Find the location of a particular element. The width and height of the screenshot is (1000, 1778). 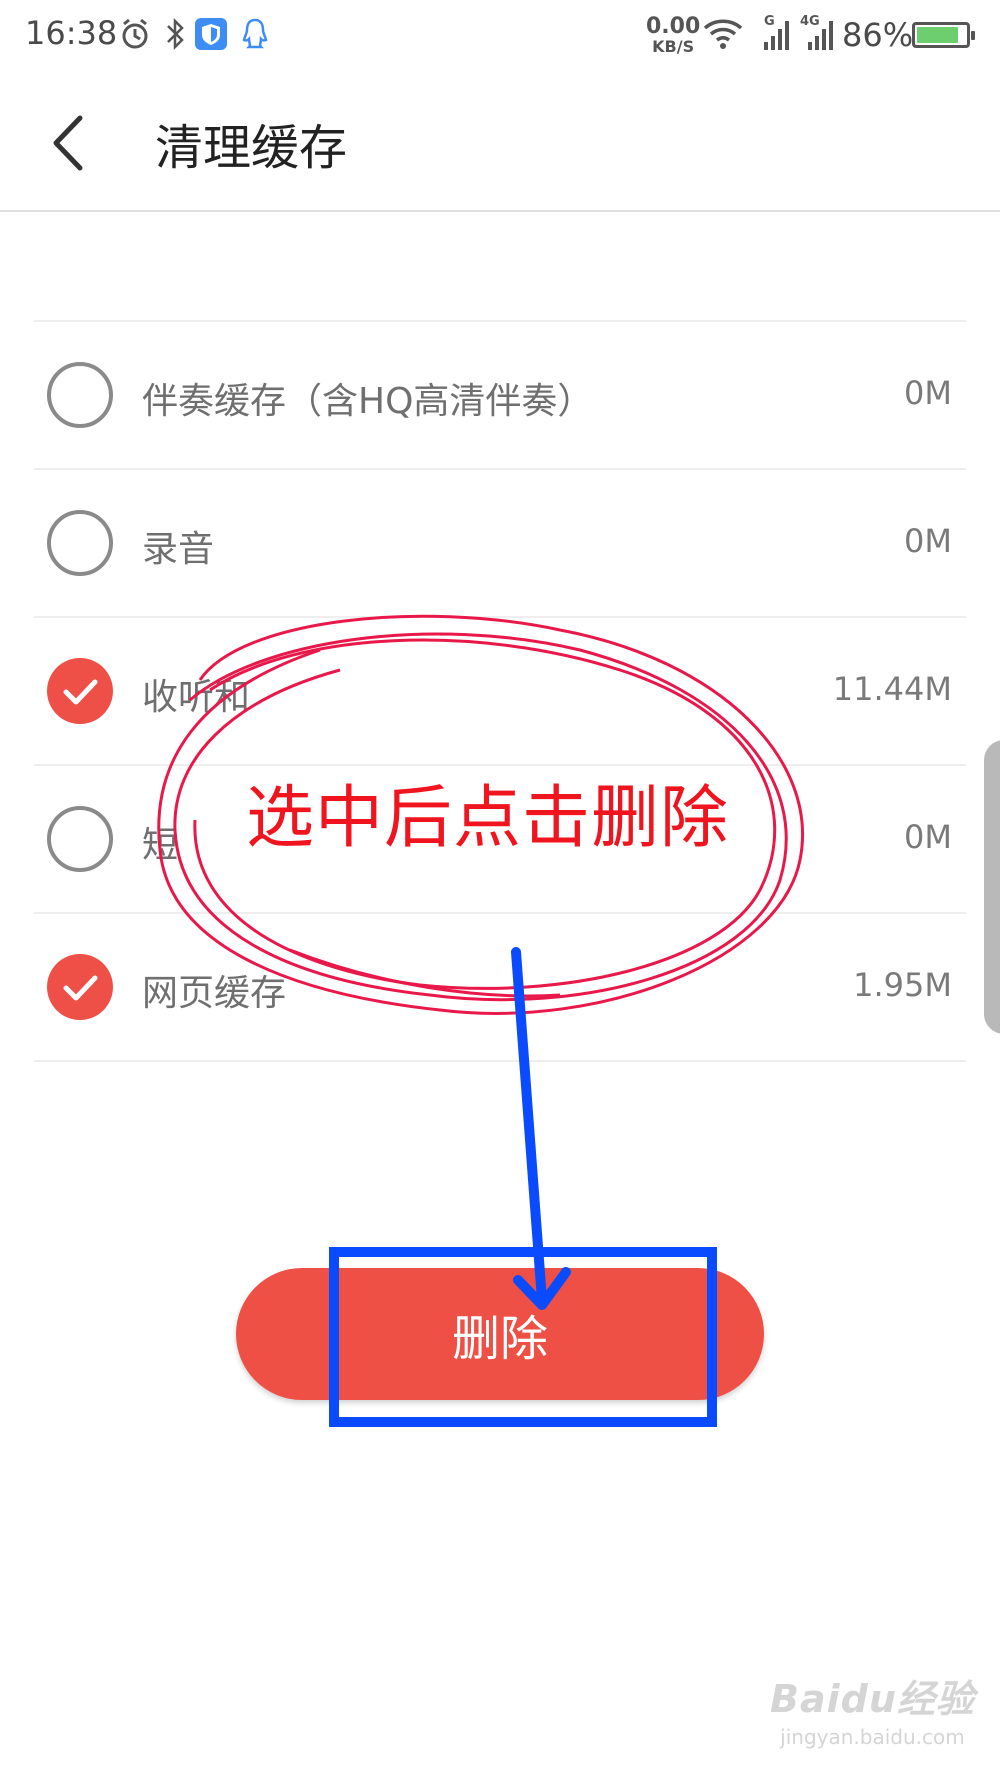

annotation-text: 选中后点击删除 is located at coordinates (488, 818).